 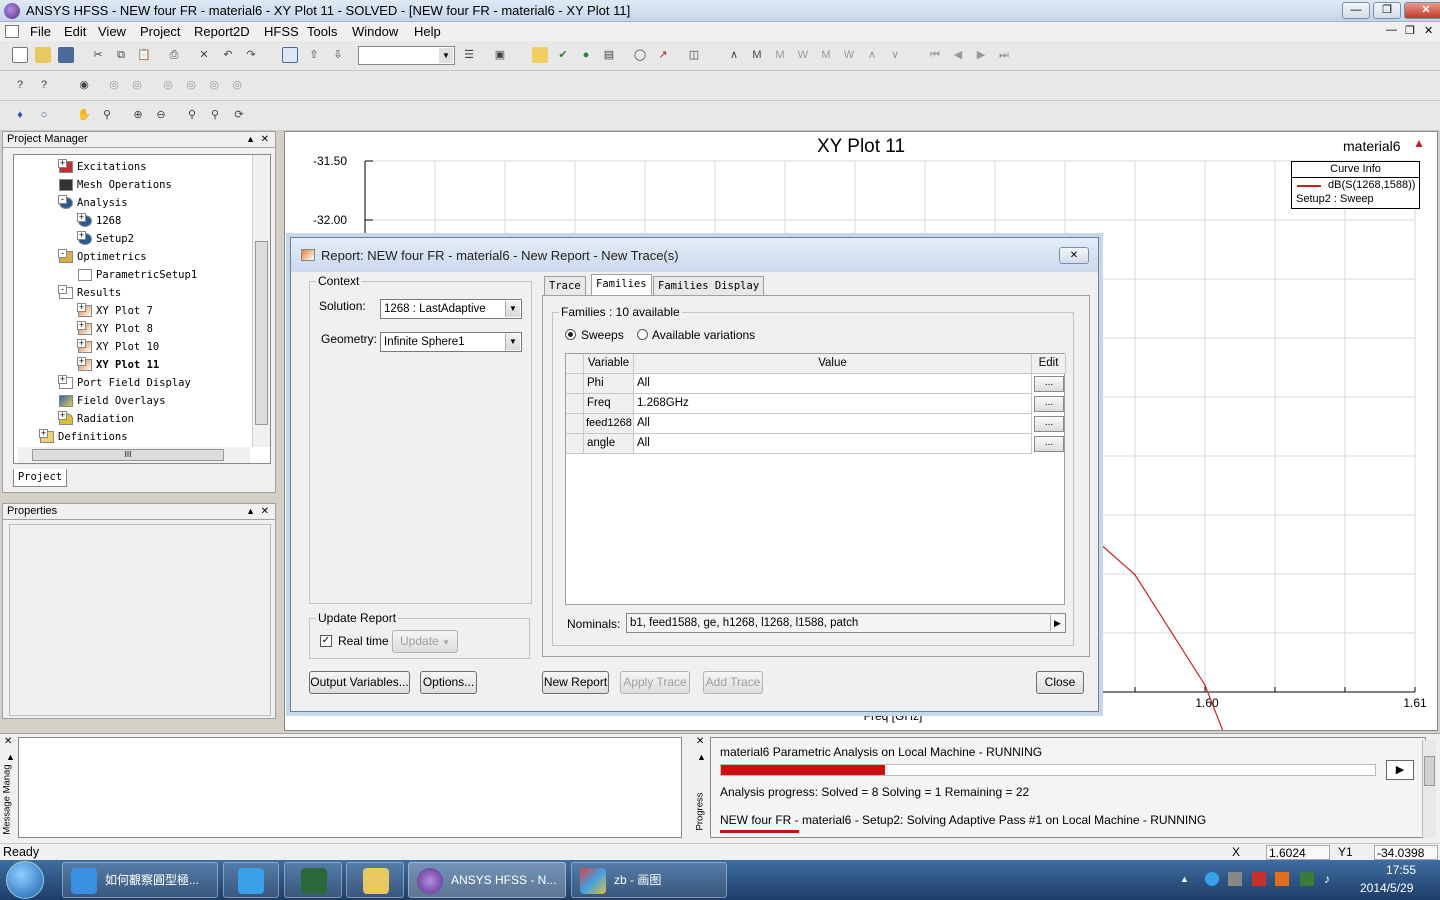 I want to click on tree-item-excitations: Excitations, so click(x=103, y=167).